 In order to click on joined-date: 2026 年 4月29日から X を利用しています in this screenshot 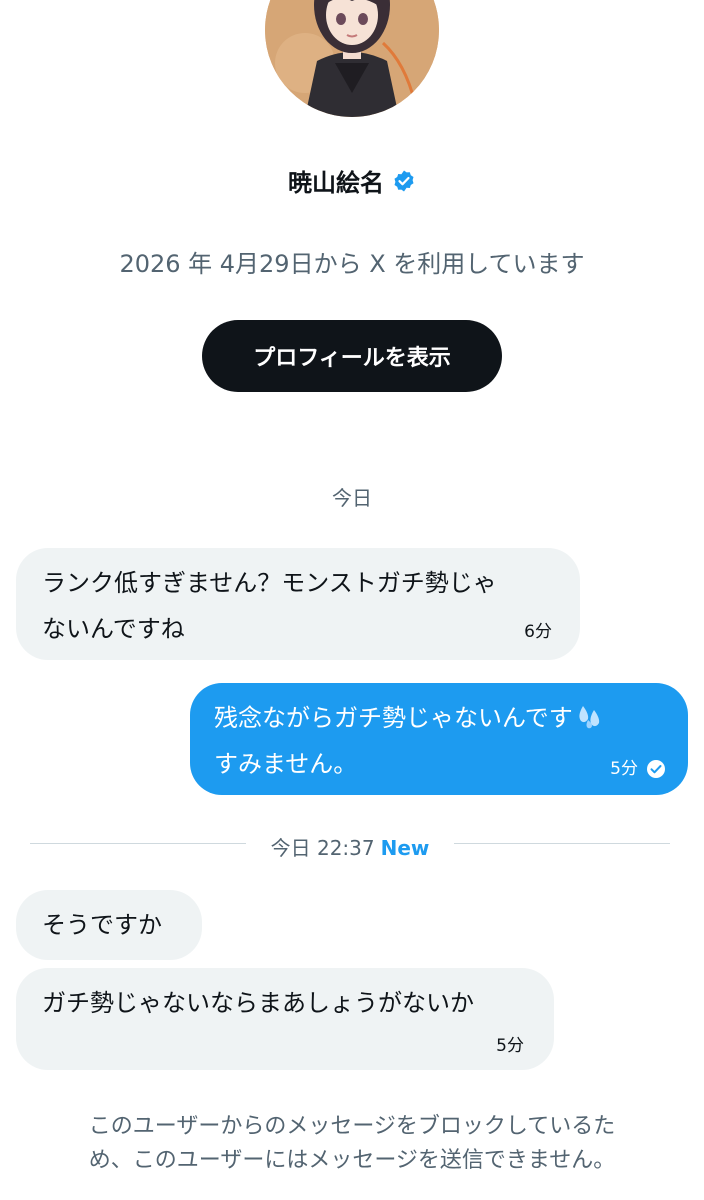, I will do `click(352, 264)`.